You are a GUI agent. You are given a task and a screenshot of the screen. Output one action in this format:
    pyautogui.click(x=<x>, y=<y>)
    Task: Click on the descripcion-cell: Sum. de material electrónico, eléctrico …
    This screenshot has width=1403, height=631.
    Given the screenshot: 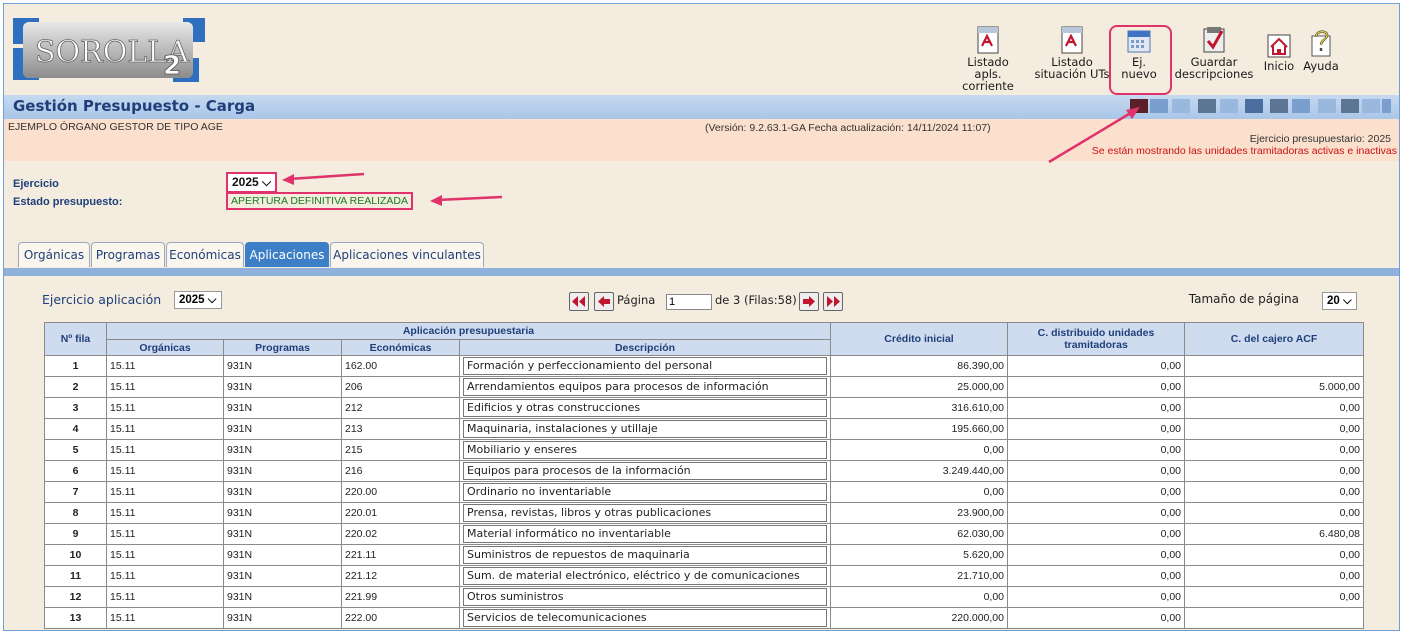 What is the action you would take?
    pyautogui.click(x=645, y=576)
    